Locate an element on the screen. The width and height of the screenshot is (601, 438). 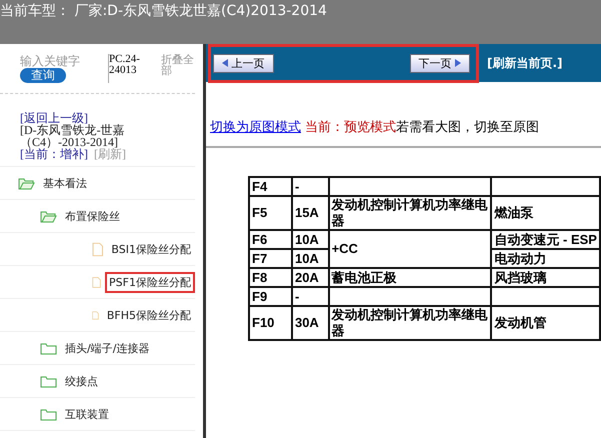
tree-item: BSI1保险丝分配 is located at coordinates (151, 249).